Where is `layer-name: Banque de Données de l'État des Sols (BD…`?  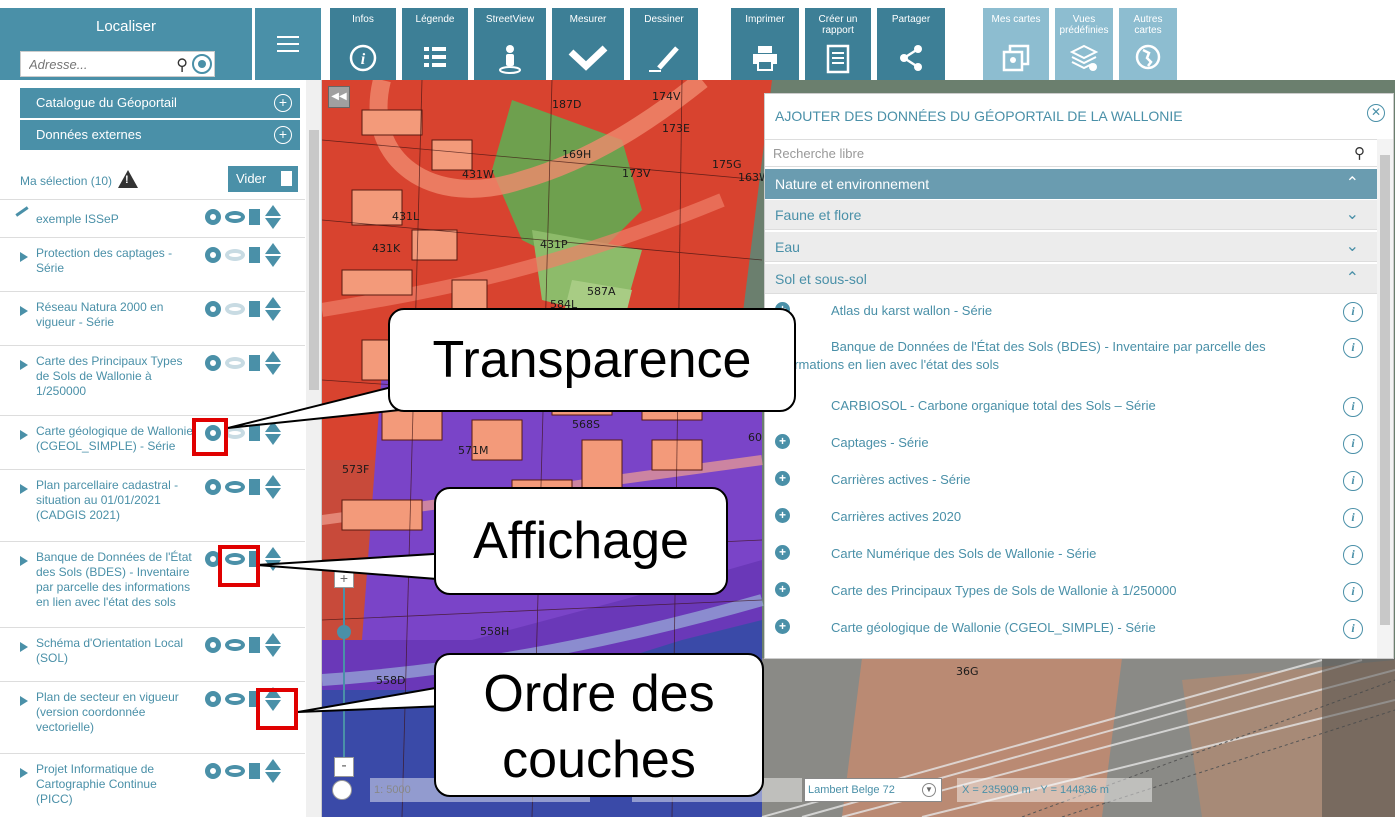
layer-name: Banque de Données de l'État des Sols (BD… is located at coordinates (116, 580).